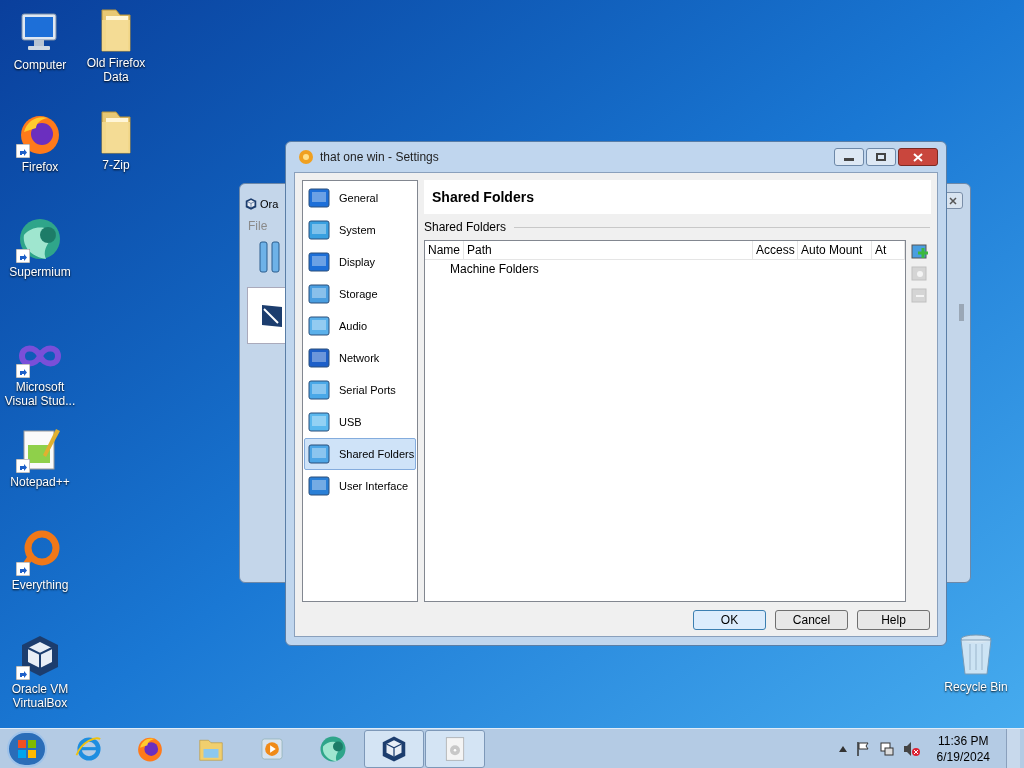  I want to click on column-header: At, so click(888, 250).